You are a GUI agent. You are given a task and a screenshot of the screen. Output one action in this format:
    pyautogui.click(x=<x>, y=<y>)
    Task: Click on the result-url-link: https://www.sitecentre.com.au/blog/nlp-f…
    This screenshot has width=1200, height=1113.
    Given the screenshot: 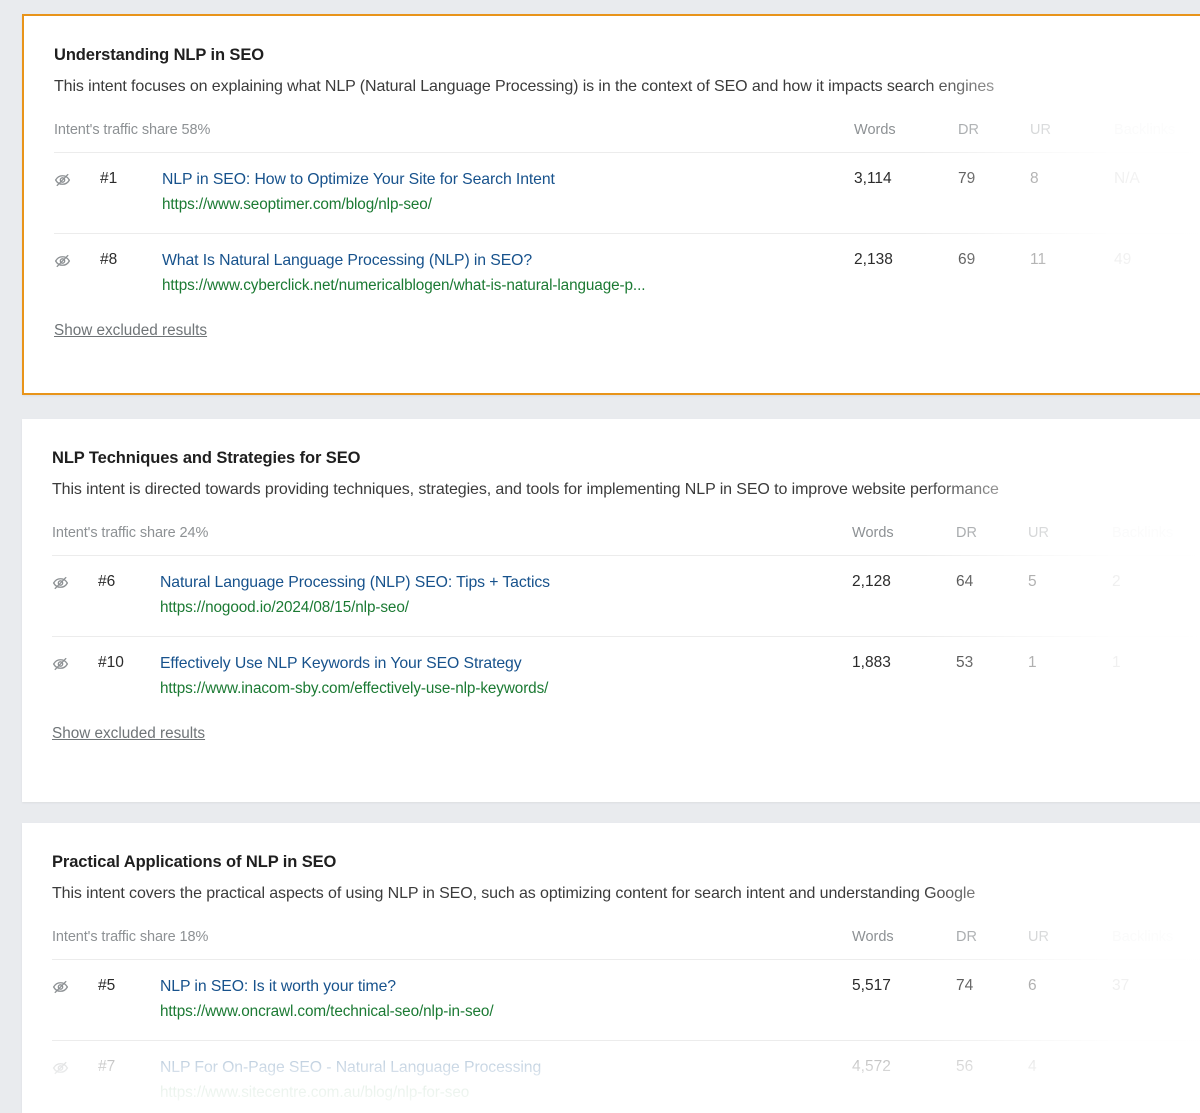 What is the action you would take?
    pyautogui.click(x=506, y=1092)
    